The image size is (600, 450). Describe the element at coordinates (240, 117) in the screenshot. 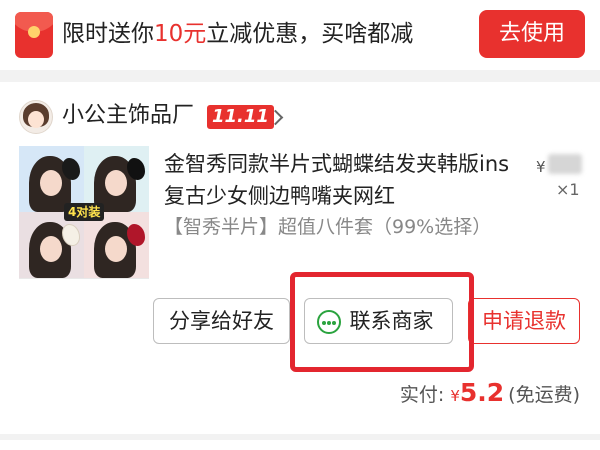

I see `double-eleven-badge: 11.11` at that location.